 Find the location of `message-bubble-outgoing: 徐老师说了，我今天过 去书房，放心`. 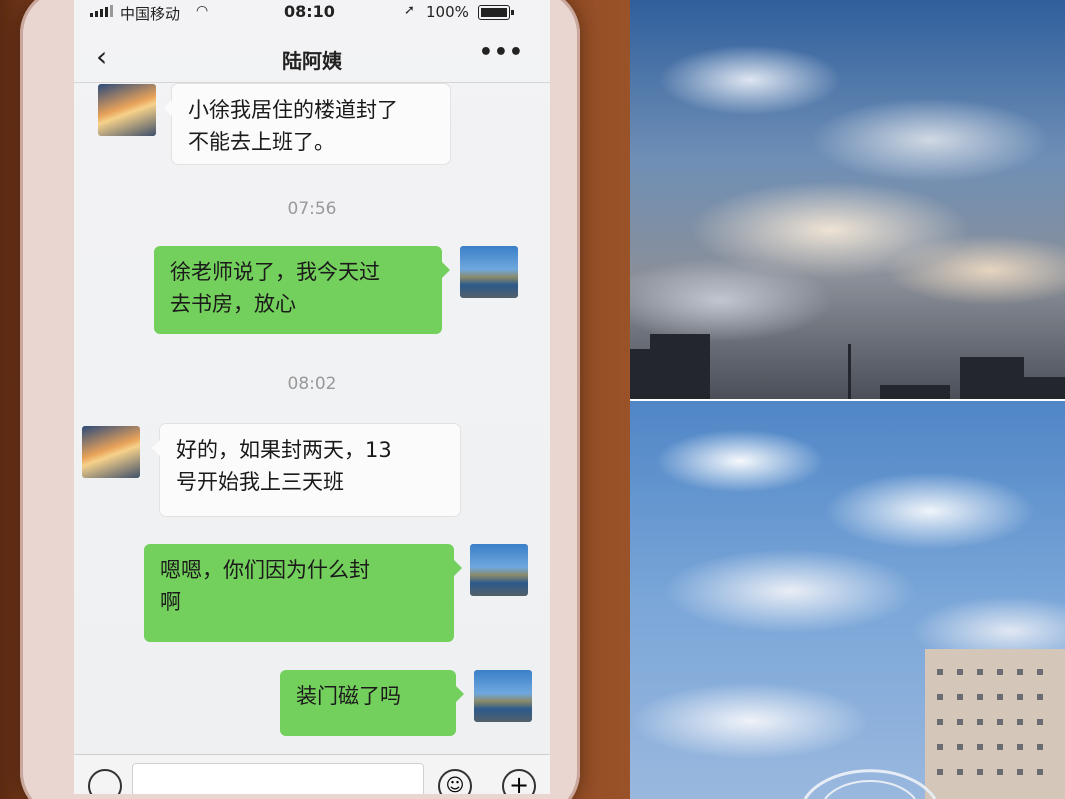

message-bubble-outgoing: 徐老师说了，我今天过 去书房，放心 is located at coordinates (302, 290).